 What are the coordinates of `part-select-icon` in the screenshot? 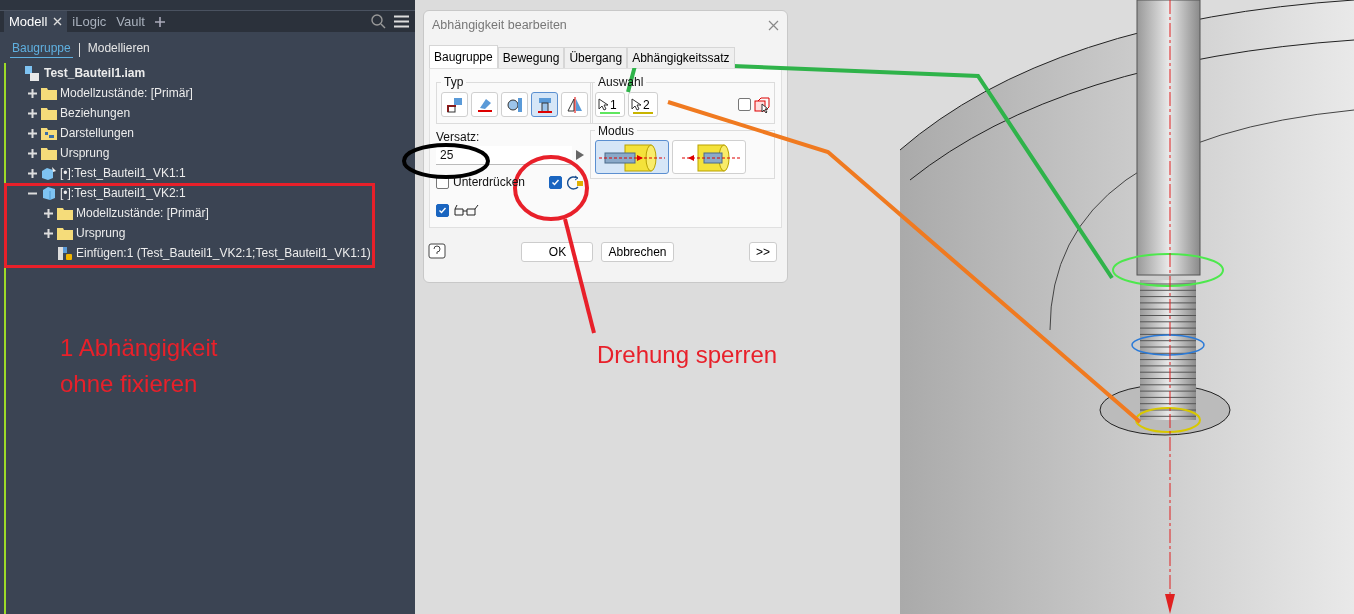 It's located at (762, 104).